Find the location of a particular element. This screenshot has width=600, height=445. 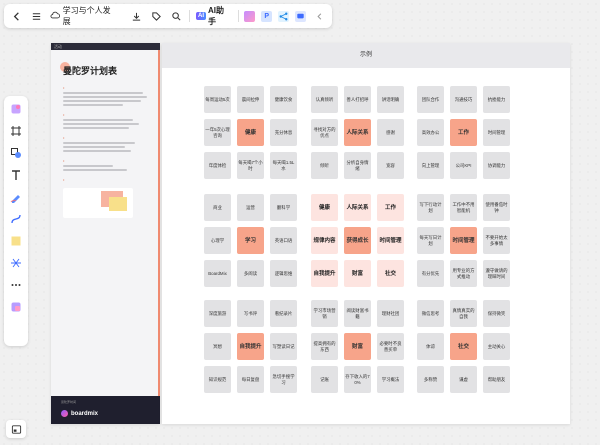

mandala-cell: 记账 is located at coordinates (324, 379).